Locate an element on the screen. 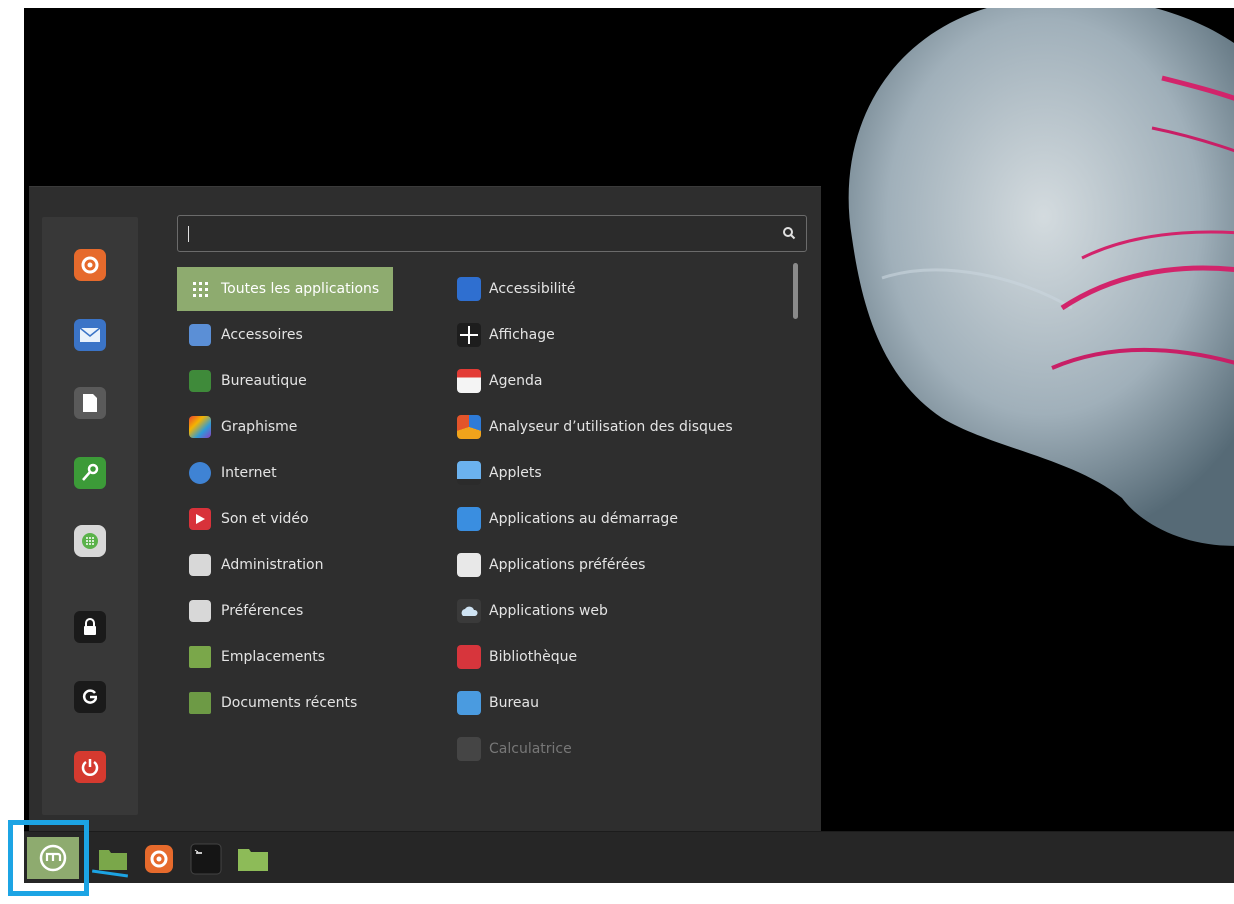 The image size is (1234, 904). app-label: Bibliothèque is located at coordinates (533, 657).